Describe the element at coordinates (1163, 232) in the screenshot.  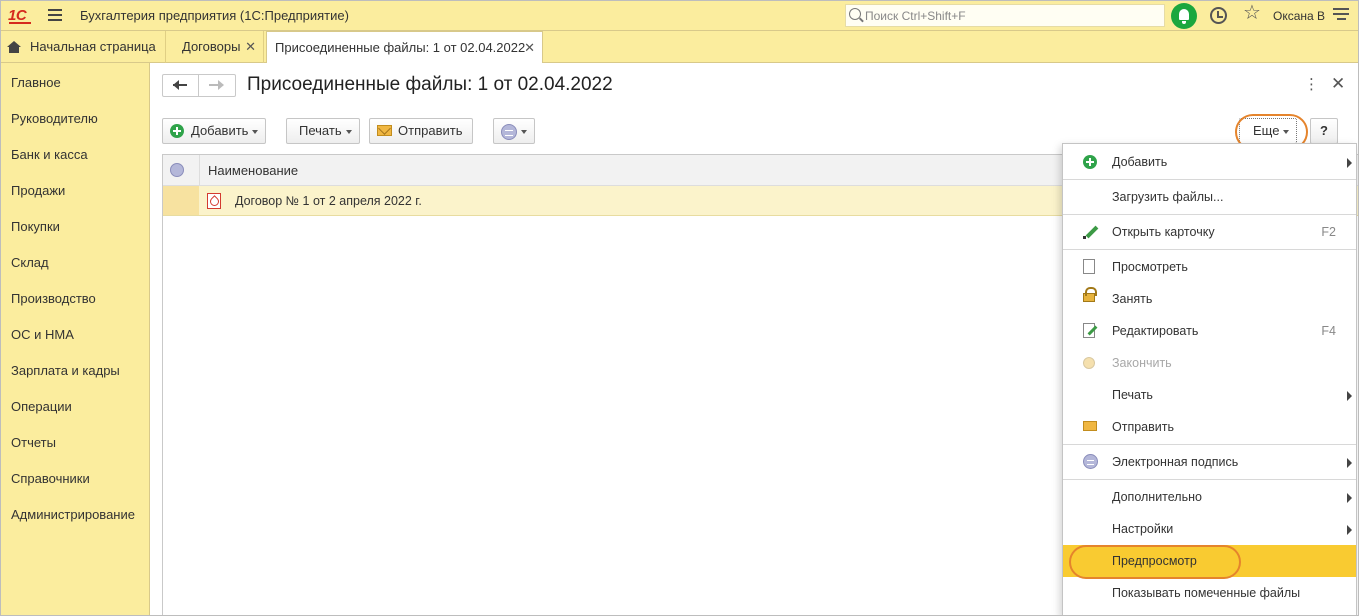
I see `menu-item-label: Открыть карточку` at that location.